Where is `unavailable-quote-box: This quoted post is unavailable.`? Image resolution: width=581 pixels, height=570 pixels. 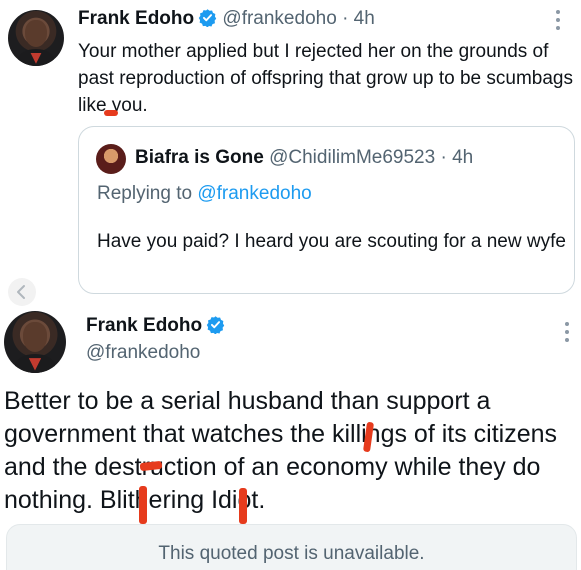
unavailable-quote-box: This quoted post is unavailable. is located at coordinates (291, 547).